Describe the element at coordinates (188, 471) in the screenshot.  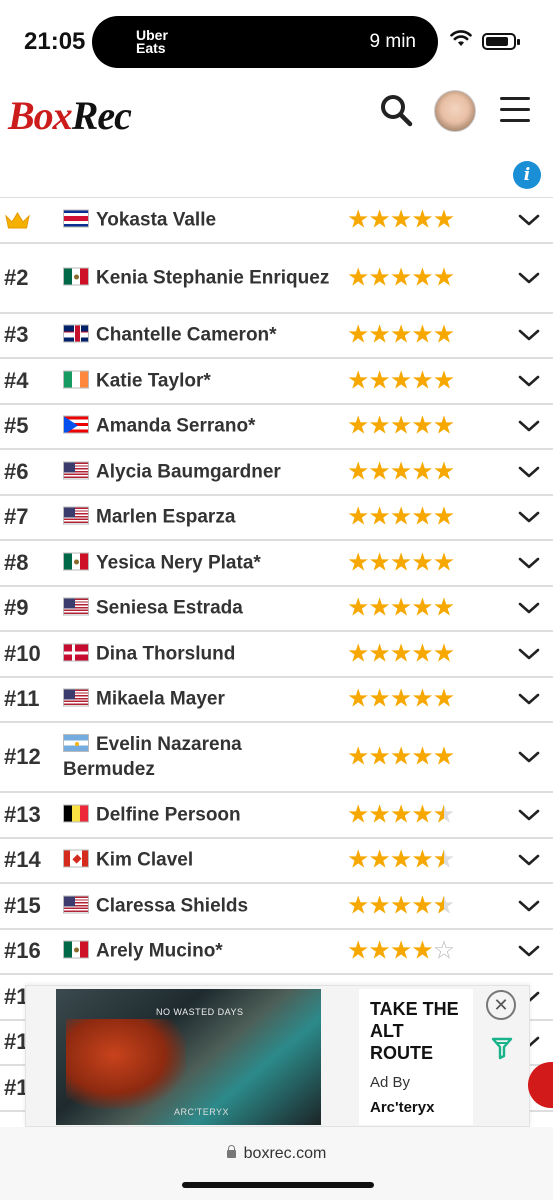
I see `boxer-name-link: Alycia Baumgardner` at that location.